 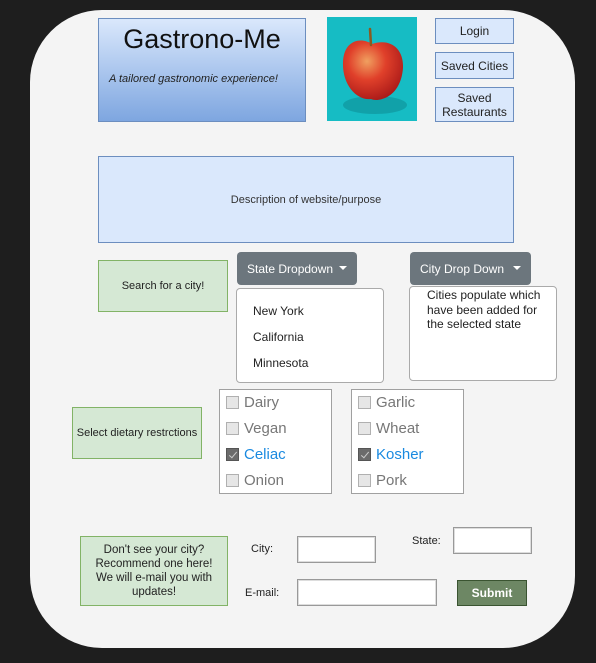 I want to click on dietary-group-1: Dairy Vegan Celiac Onion, so click(x=275, y=441).